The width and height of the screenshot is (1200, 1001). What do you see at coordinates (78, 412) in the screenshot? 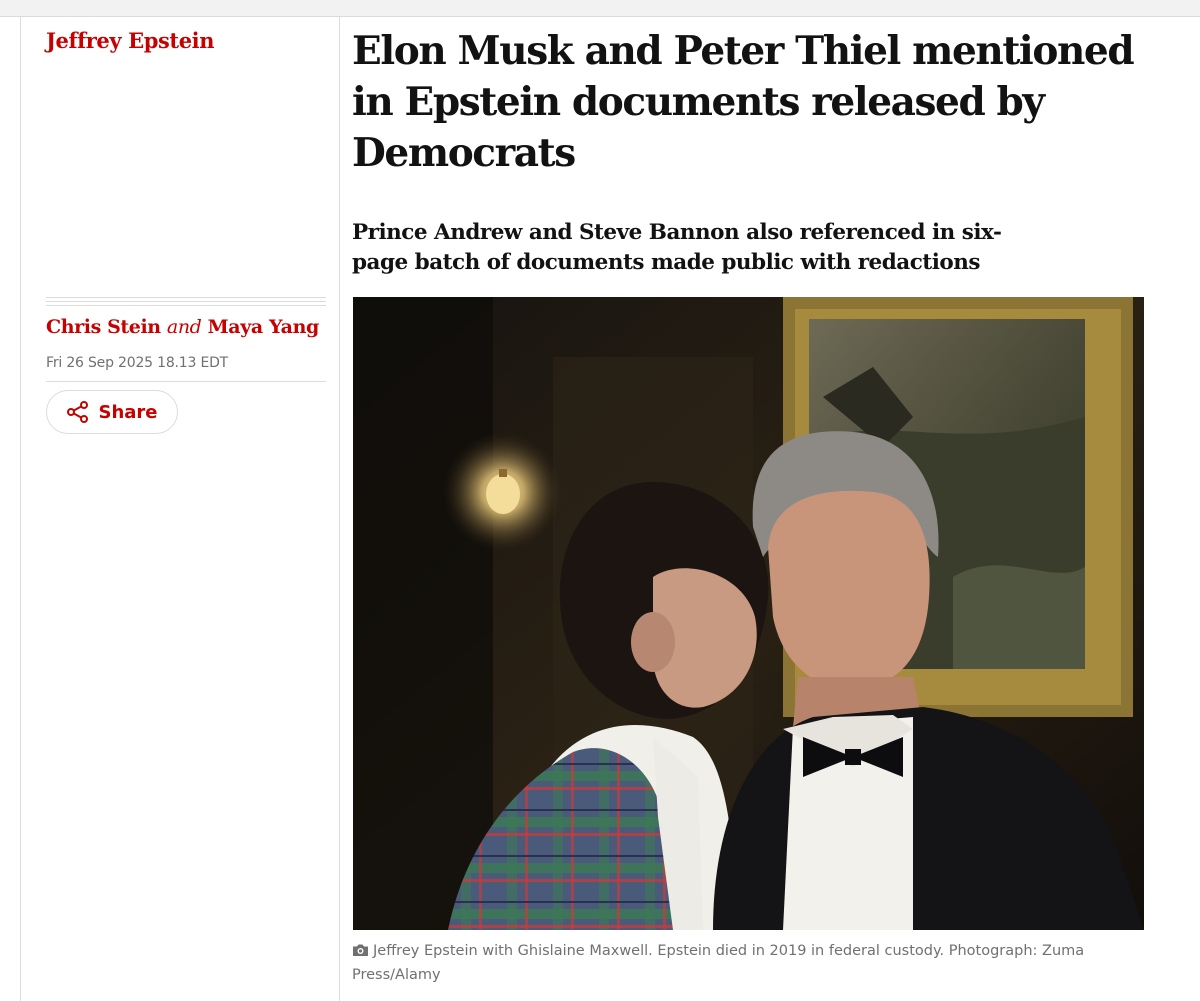
I see `share-icon` at bounding box center [78, 412].